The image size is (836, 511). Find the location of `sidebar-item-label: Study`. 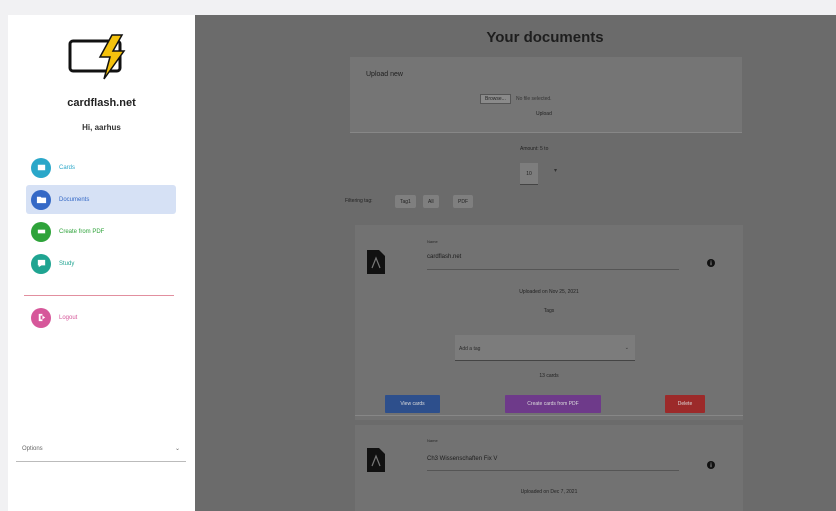

sidebar-item-label: Study is located at coordinates (67, 263).